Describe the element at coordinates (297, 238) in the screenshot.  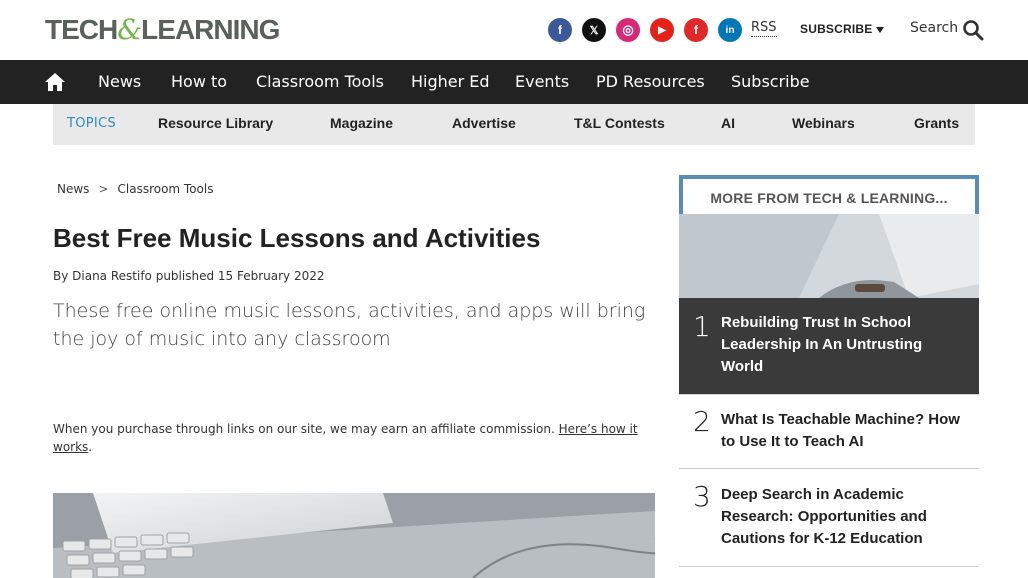
I see `article-title: Best Free Music Lessons and Activities` at that location.